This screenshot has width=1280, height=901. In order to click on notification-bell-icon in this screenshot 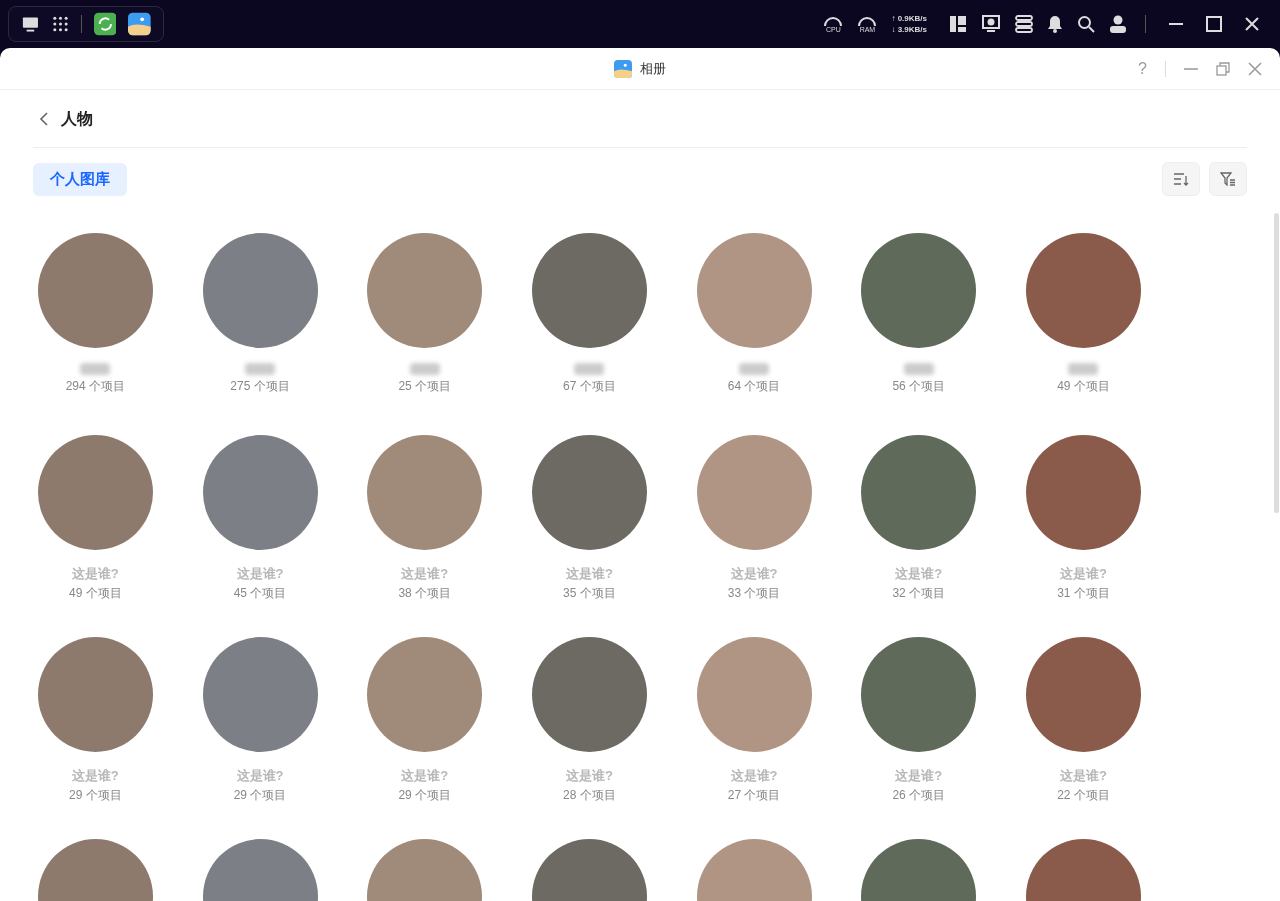, I will do `click(1055, 24)`.